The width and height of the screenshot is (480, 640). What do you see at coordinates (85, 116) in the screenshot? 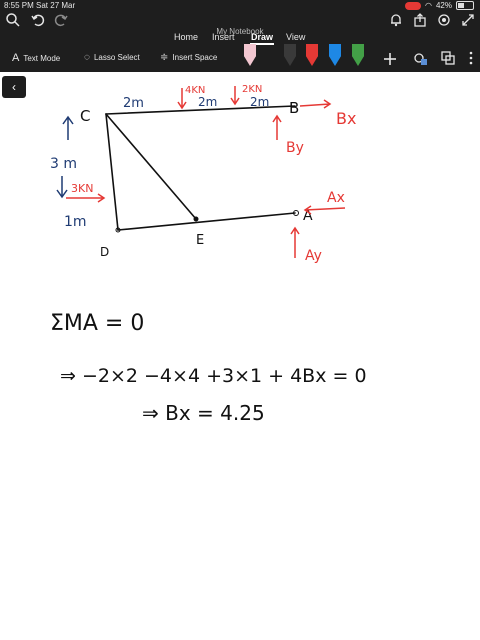
I see `label-c: C` at bounding box center [85, 116].